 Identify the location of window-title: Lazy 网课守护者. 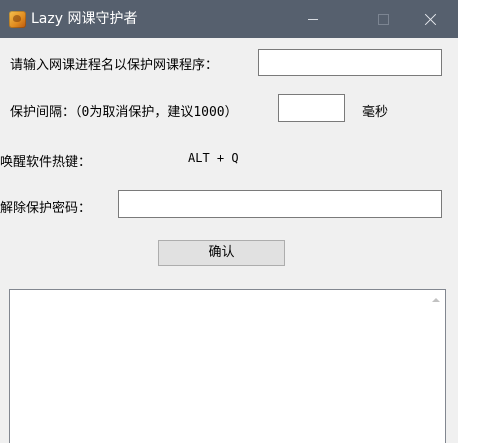
(84, 19).